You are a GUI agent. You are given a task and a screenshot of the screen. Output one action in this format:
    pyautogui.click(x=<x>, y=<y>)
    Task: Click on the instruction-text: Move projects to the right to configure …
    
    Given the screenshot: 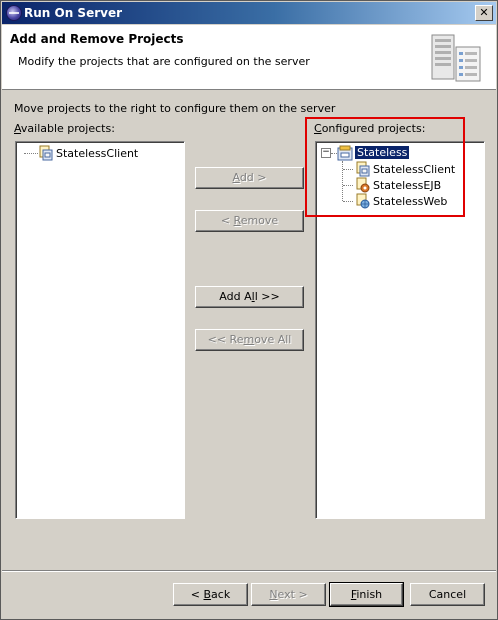 What is the action you would take?
    pyautogui.click(x=175, y=108)
    